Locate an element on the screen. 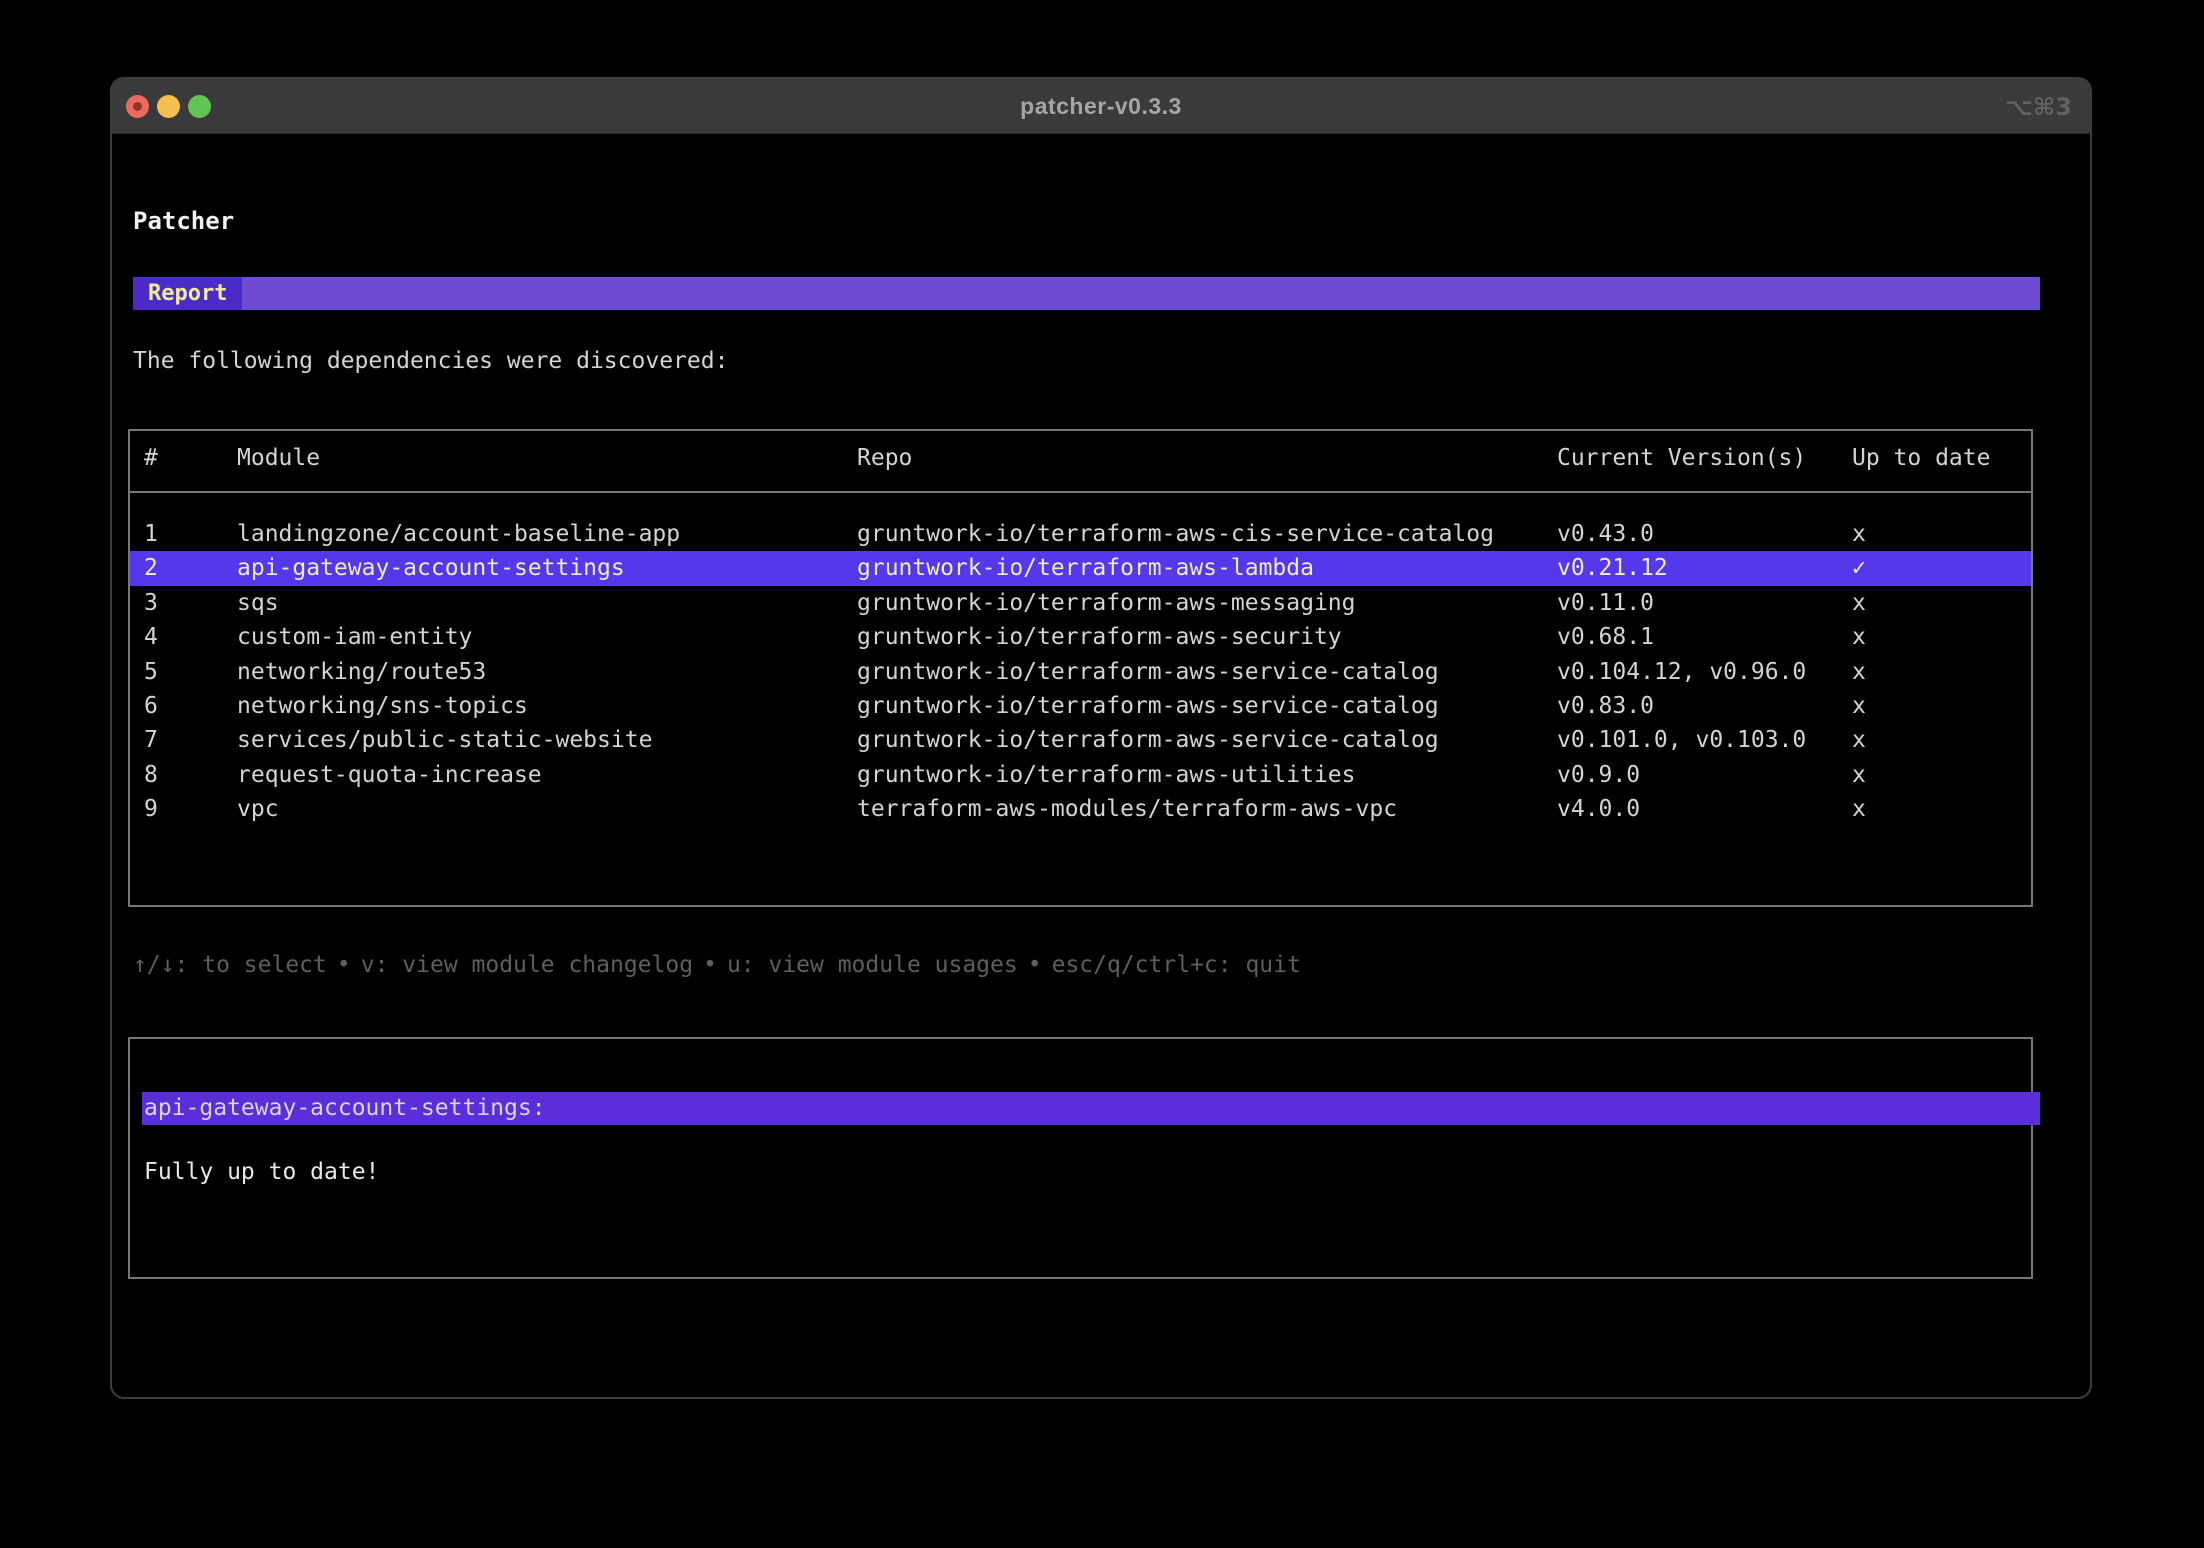 This screenshot has height=1548, width=2204. row-module: networking/sns-topics is located at coordinates (382, 705).